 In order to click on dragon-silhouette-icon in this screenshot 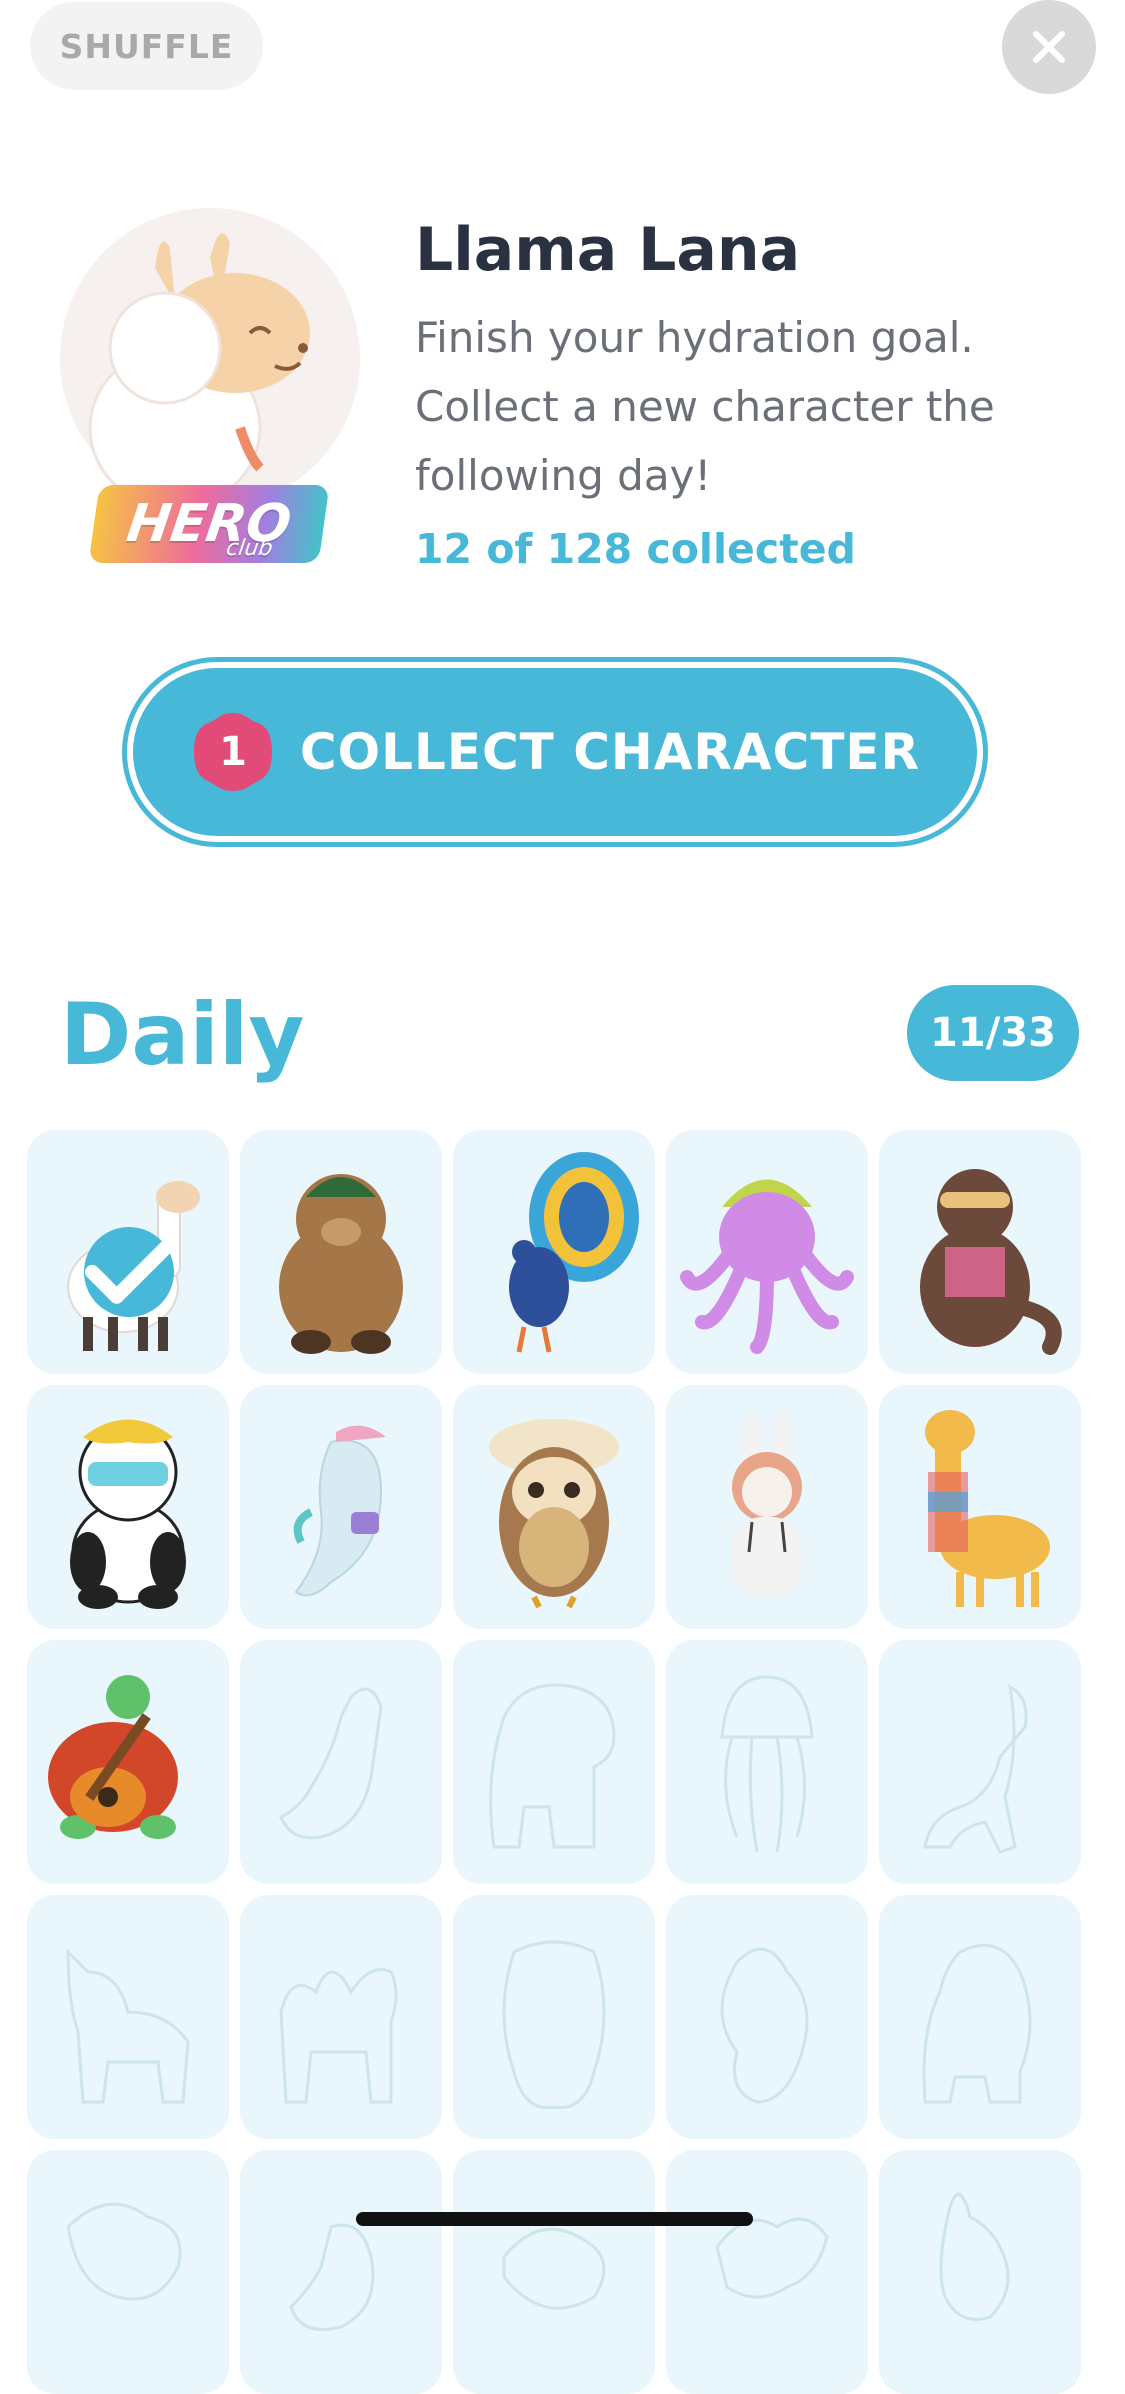, I will do `click(772, 2258)`.